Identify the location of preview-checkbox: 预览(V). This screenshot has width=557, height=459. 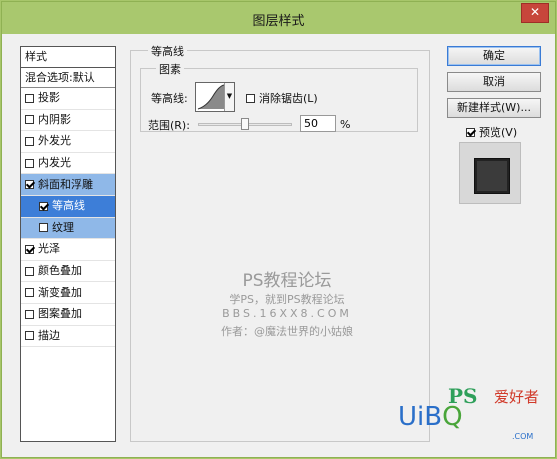
(491, 132).